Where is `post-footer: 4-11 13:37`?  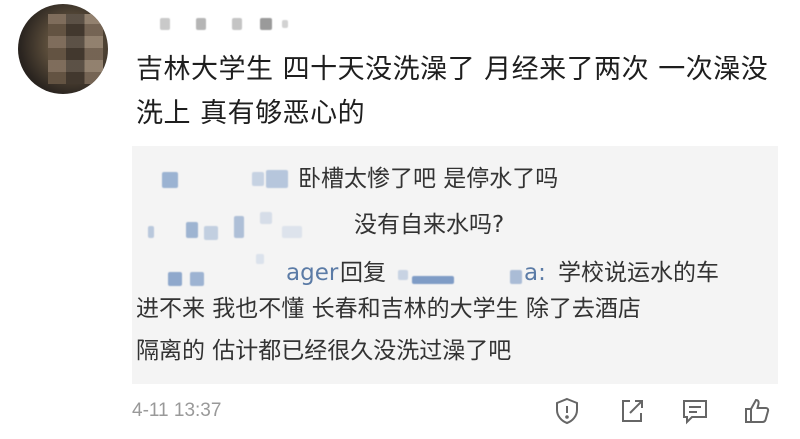 post-footer: 4-11 13:37 is located at coordinates (457, 414).